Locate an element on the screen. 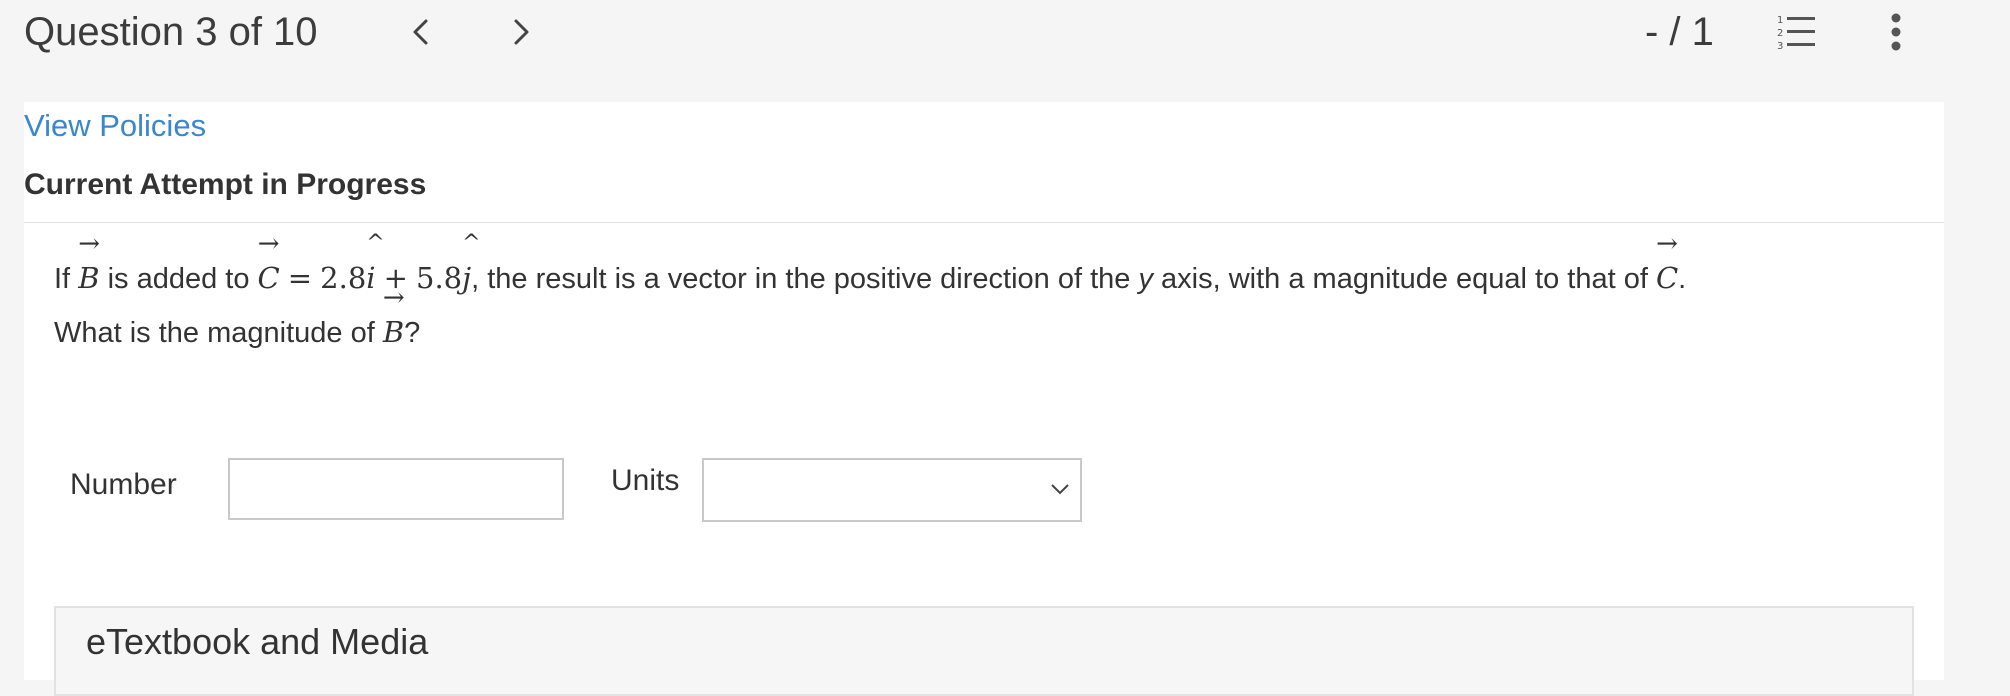  unit-vector-j: ^ j is located at coordinates (471, 269).